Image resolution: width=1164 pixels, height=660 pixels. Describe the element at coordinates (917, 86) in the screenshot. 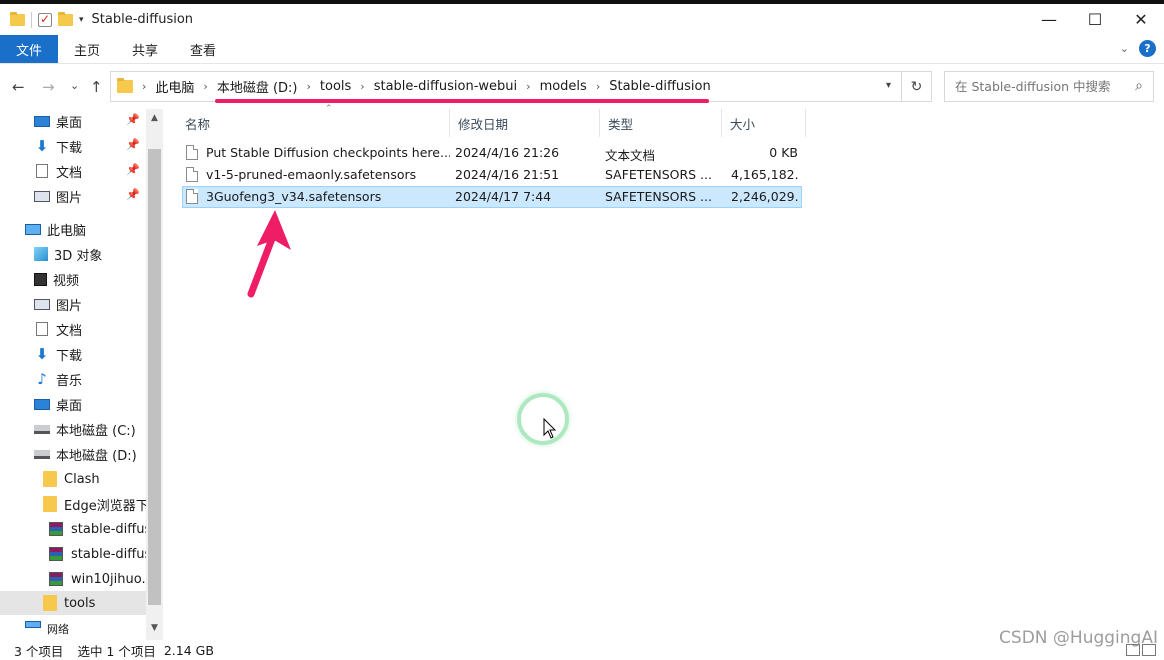

I see `refresh-button: ↻` at that location.